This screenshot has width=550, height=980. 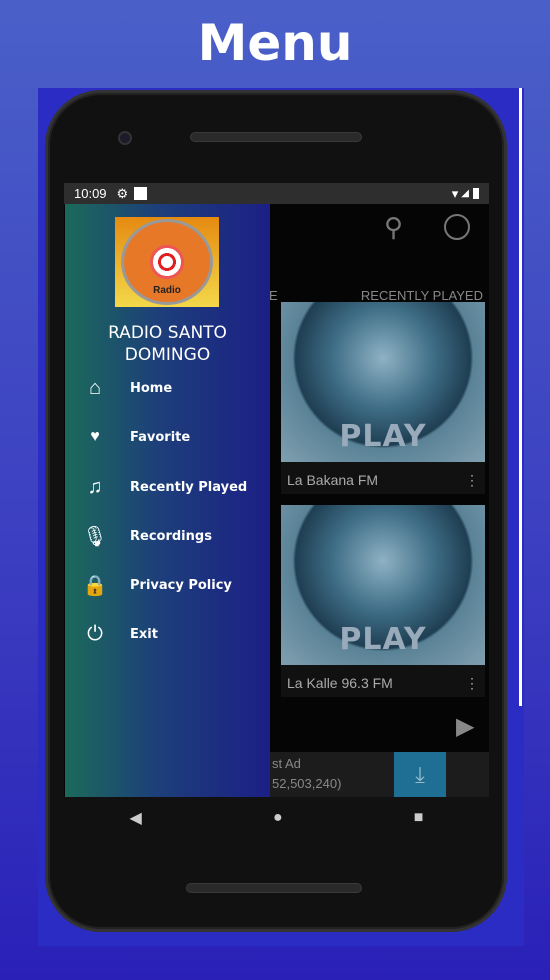 What do you see at coordinates (457, 227) in the screenshot?
I see `power-icon` at bounding box center [457, 227].